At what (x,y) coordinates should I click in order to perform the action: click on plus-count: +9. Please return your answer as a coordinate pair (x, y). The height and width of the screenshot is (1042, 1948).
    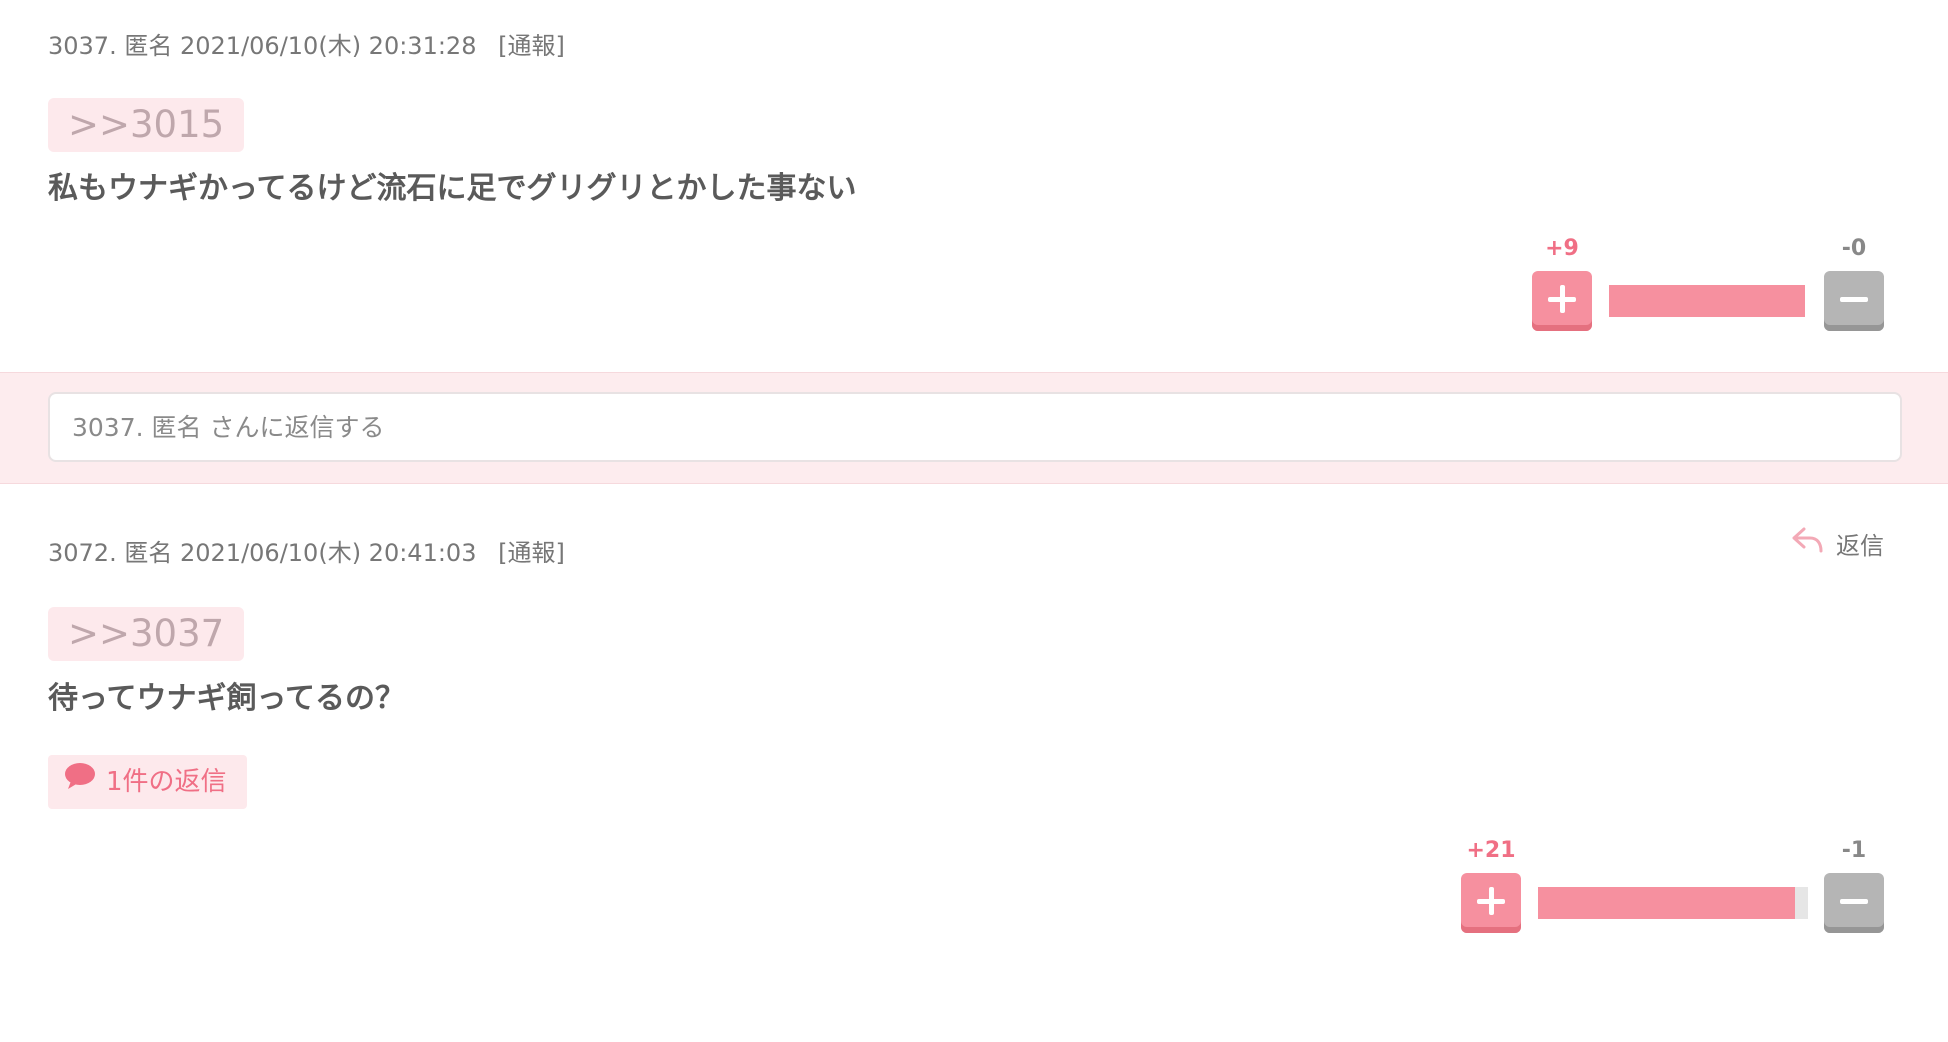
    Looking at the image, I should click on (1562, 248).